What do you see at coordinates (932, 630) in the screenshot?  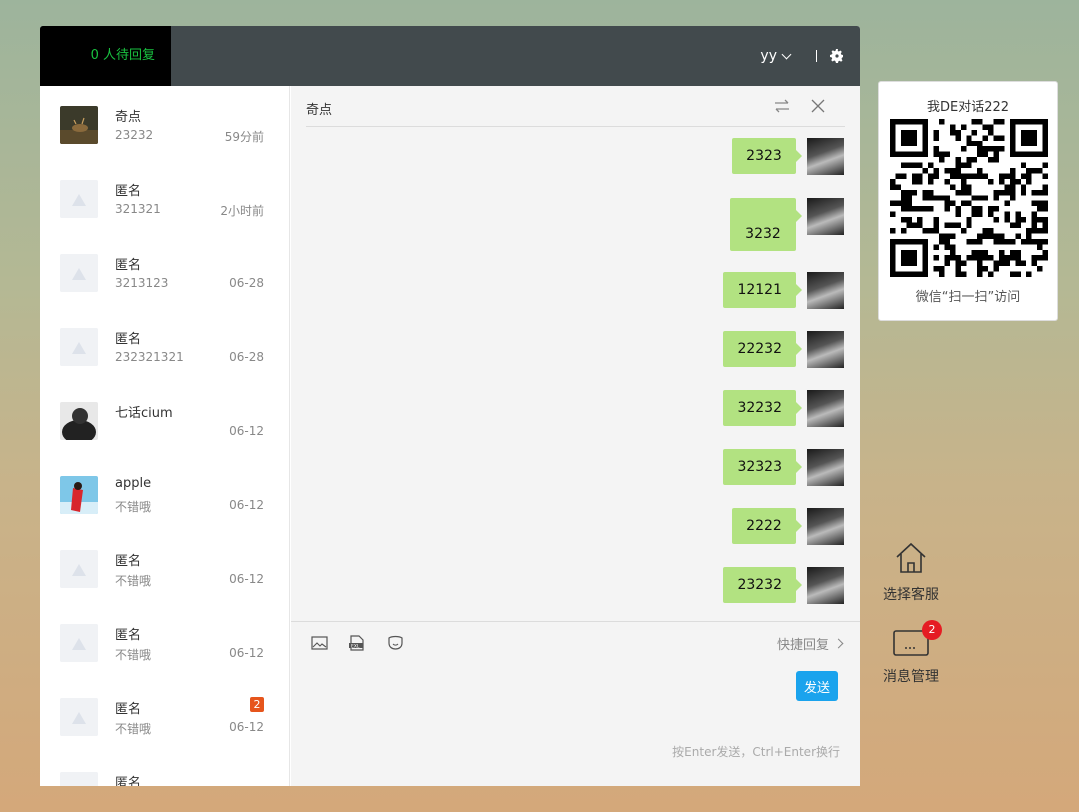 I see `message-count-badge: 2` at bounding box center [932, 630].